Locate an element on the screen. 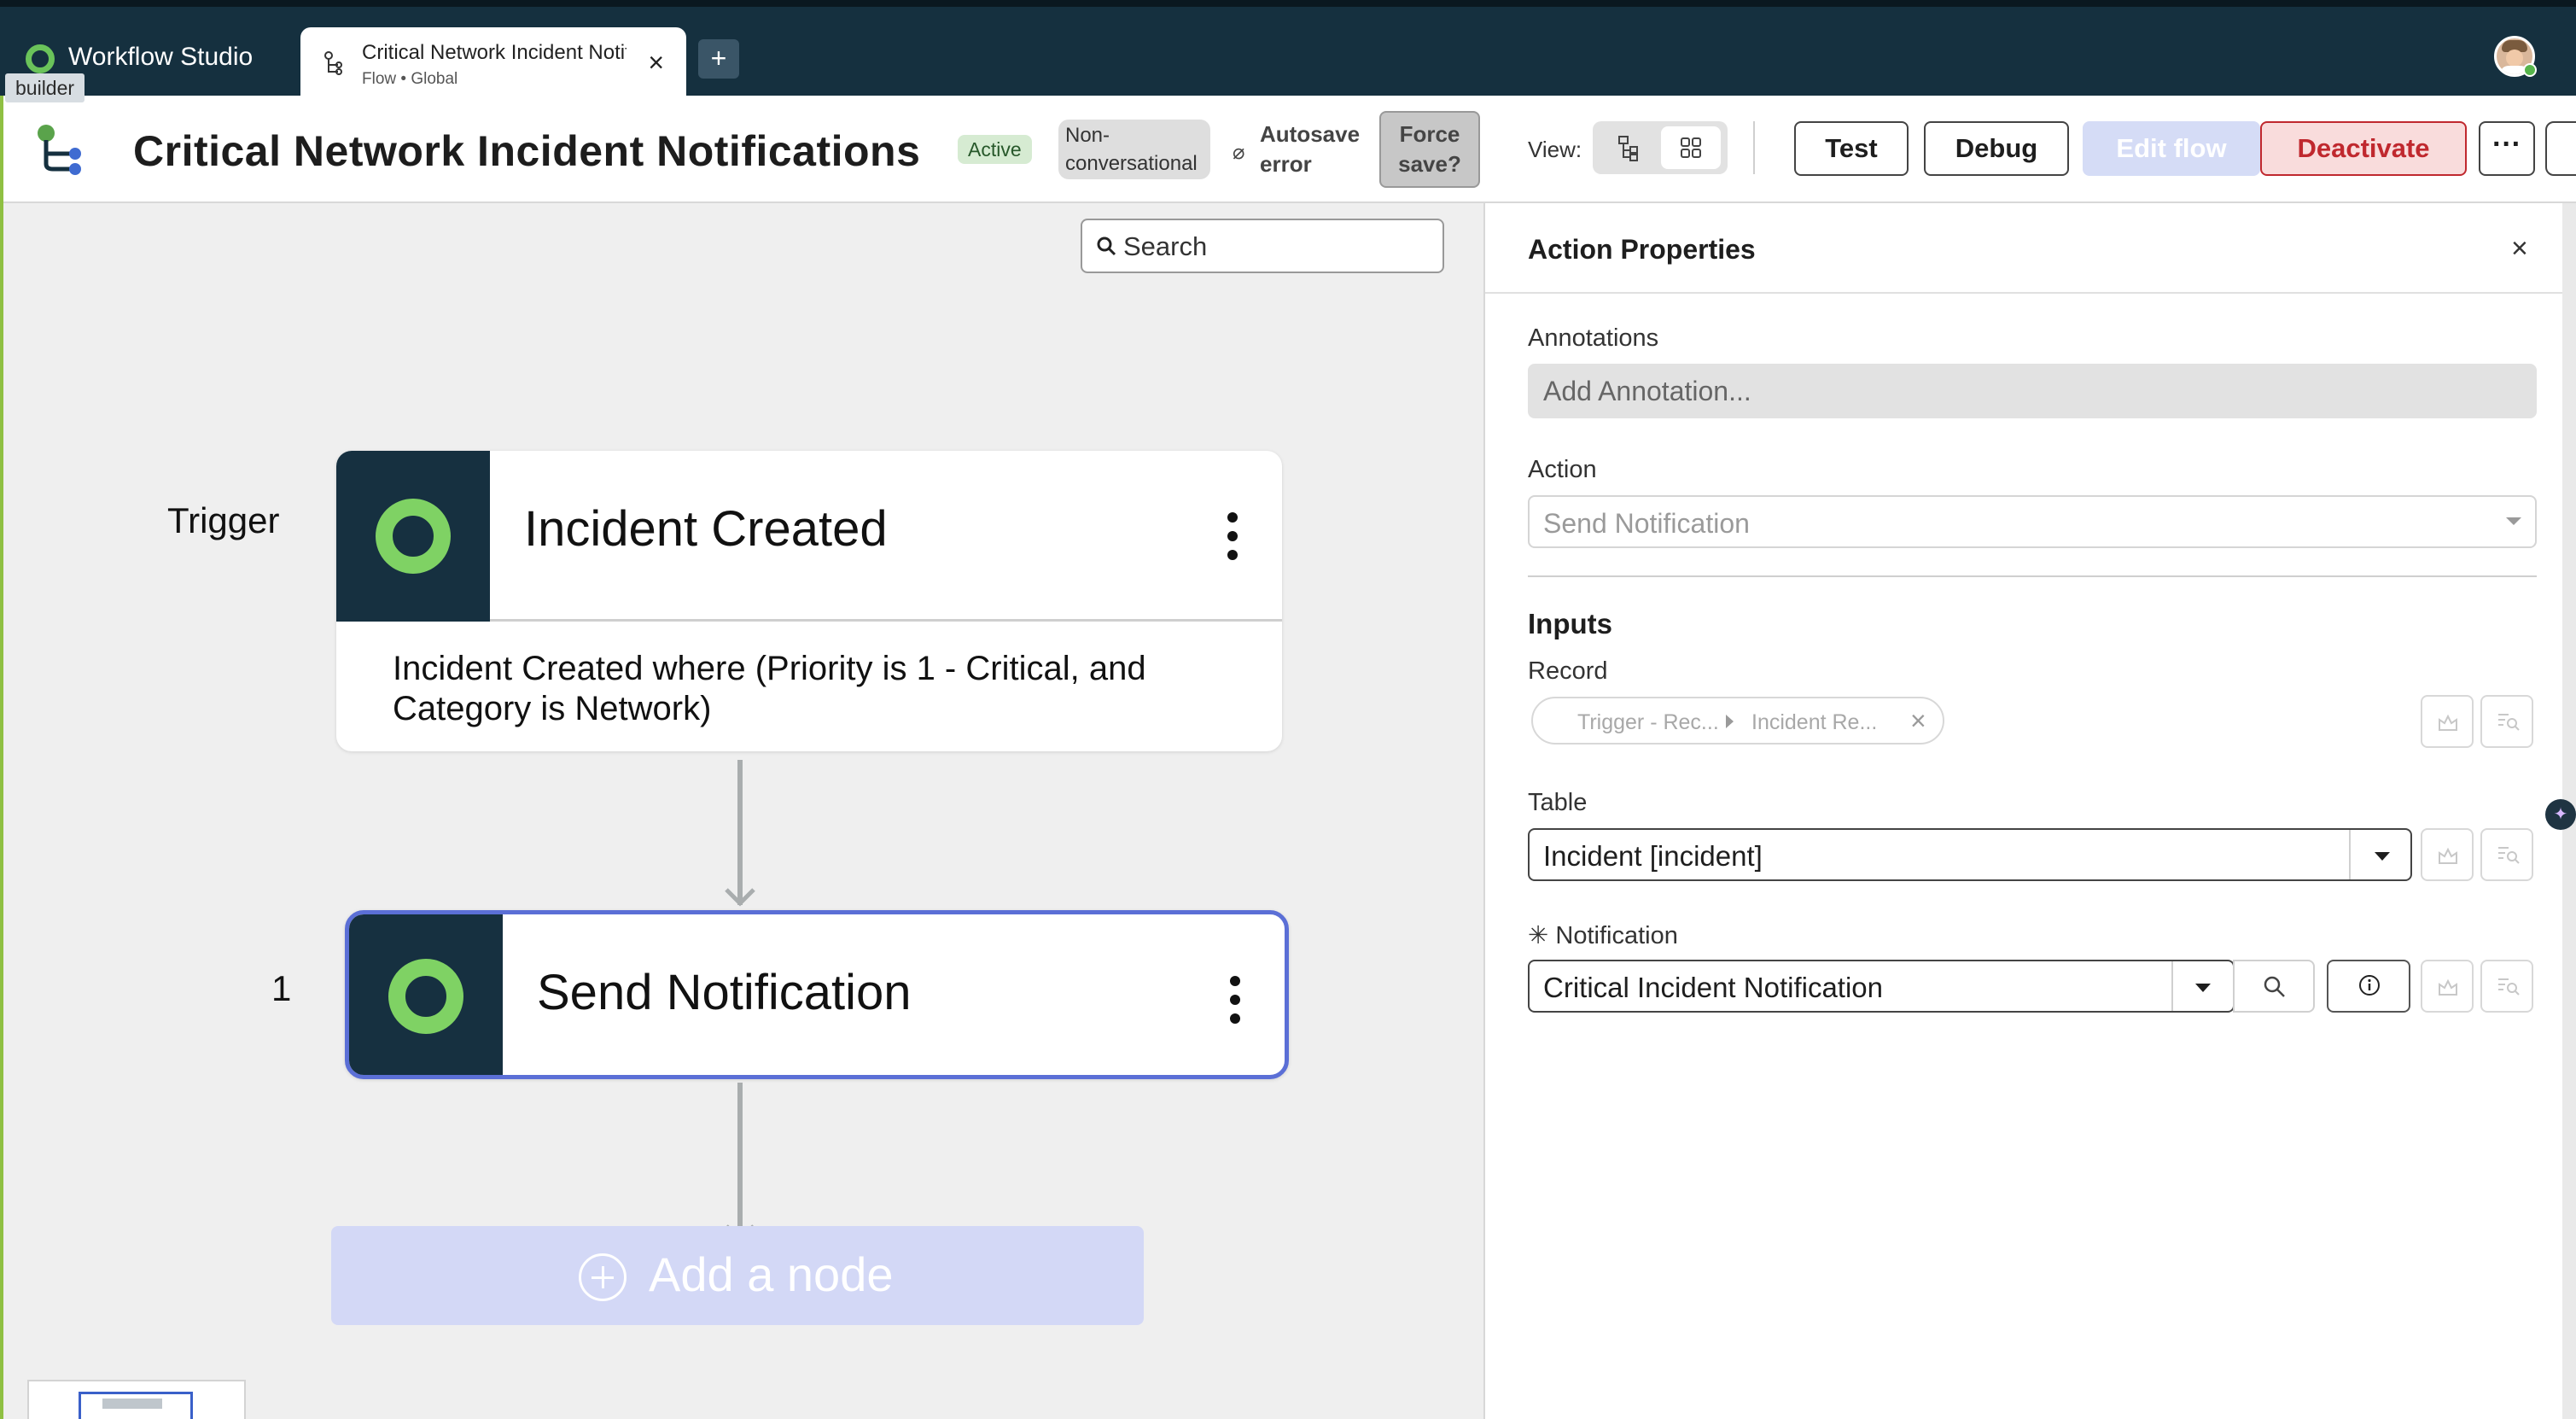 This screenshot has height=1419, width=2576. add-node-button: Add a node is located at coordinates (737, 1275).